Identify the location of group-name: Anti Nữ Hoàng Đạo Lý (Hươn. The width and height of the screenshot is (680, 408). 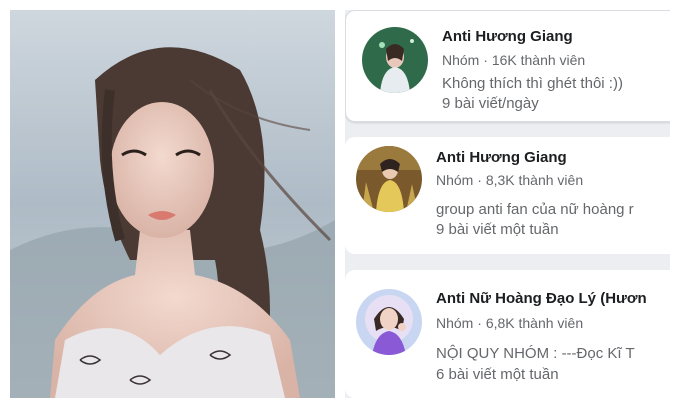
(541, 298).